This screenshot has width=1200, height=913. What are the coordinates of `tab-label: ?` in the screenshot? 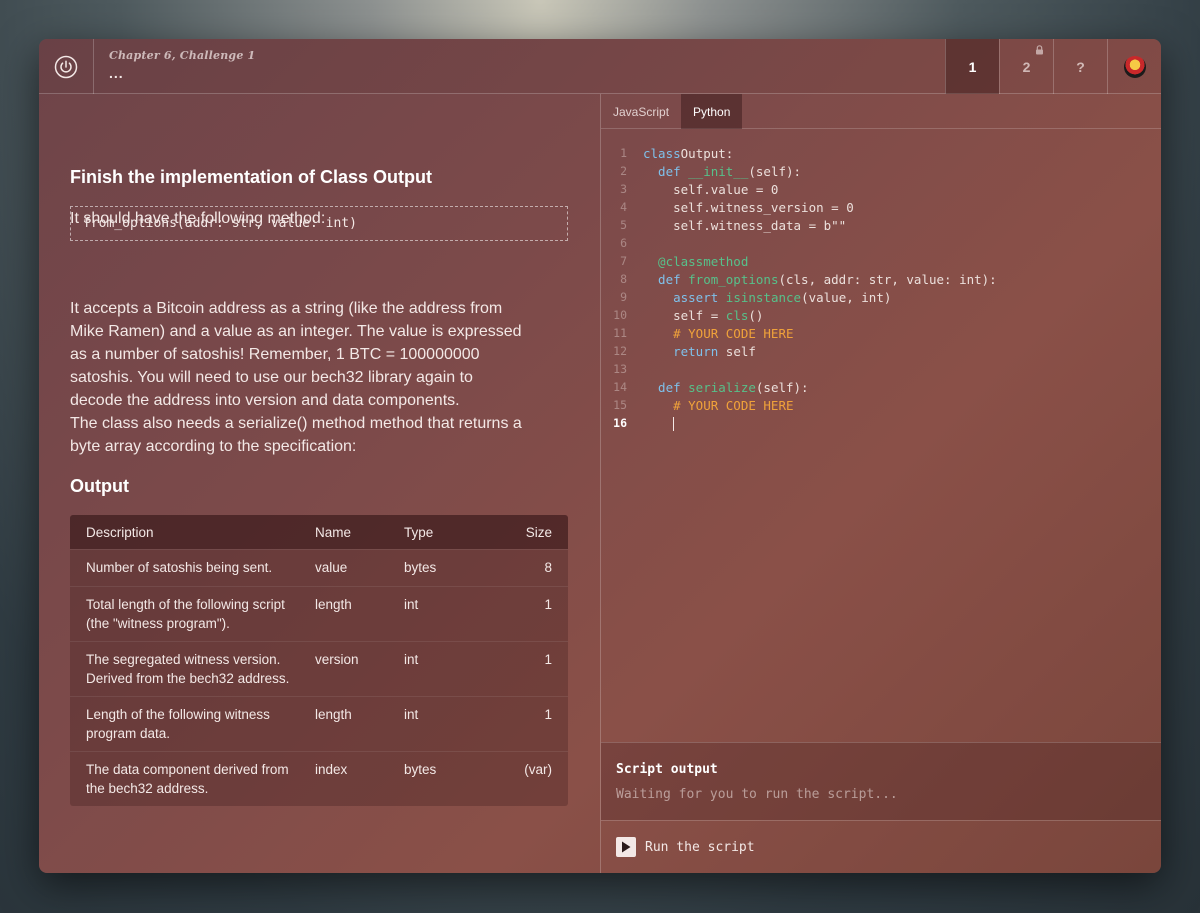 It's located at (1080, 66).